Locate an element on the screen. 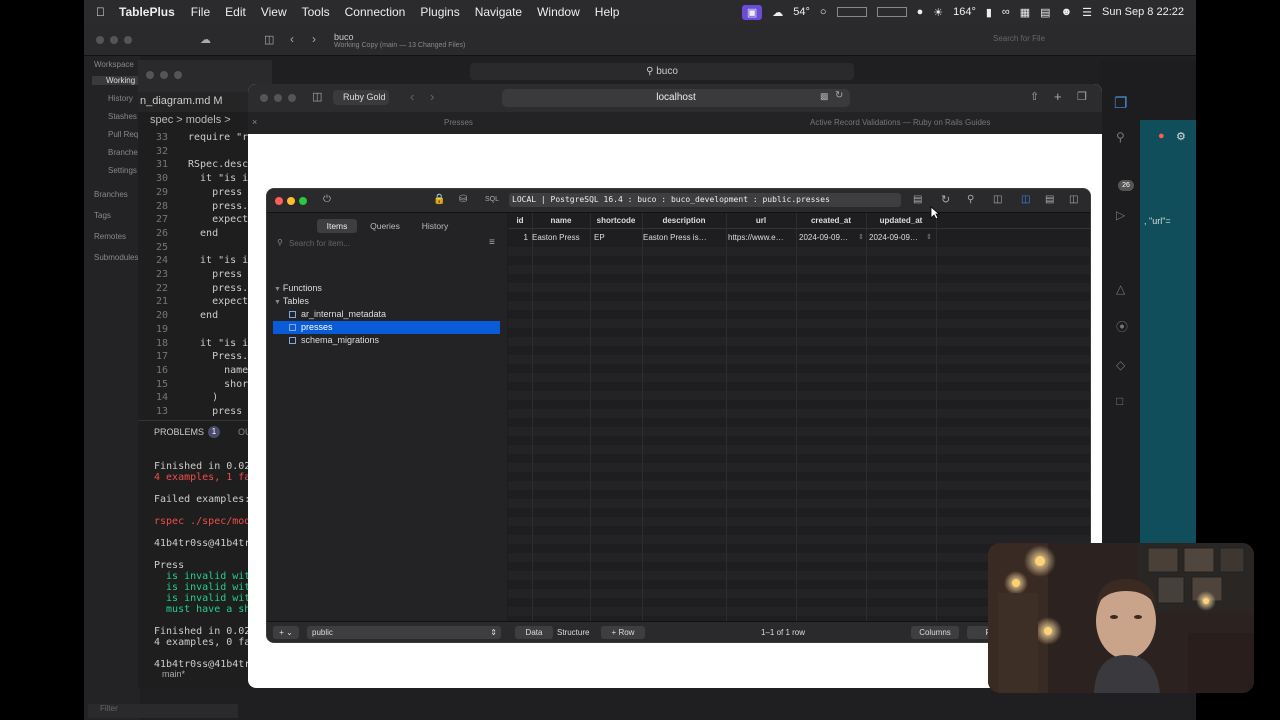  tab-close-icon: × is located at coordinates (254, 122).